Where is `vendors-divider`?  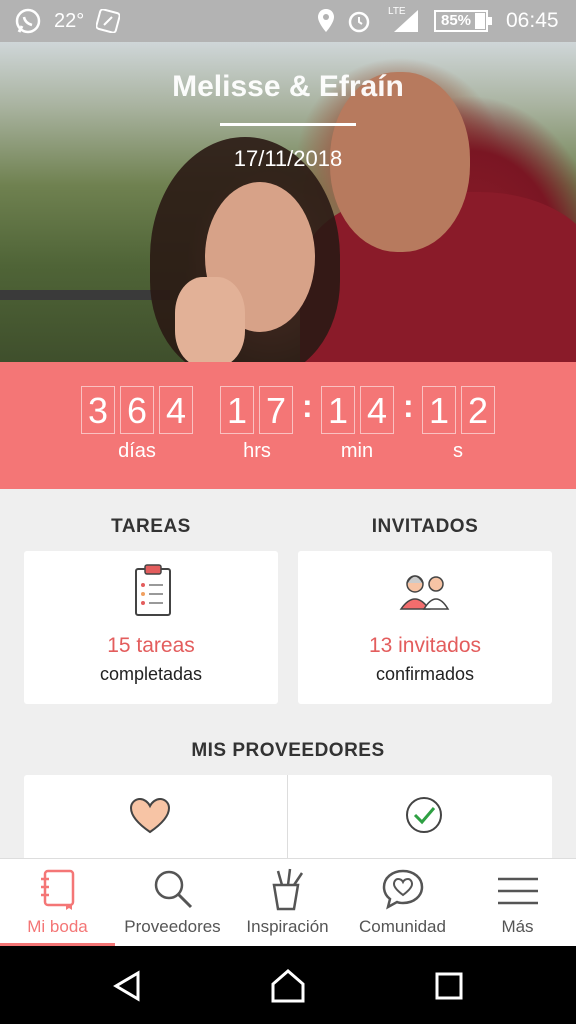 vendors-divider is located at coordinates (287, 820).